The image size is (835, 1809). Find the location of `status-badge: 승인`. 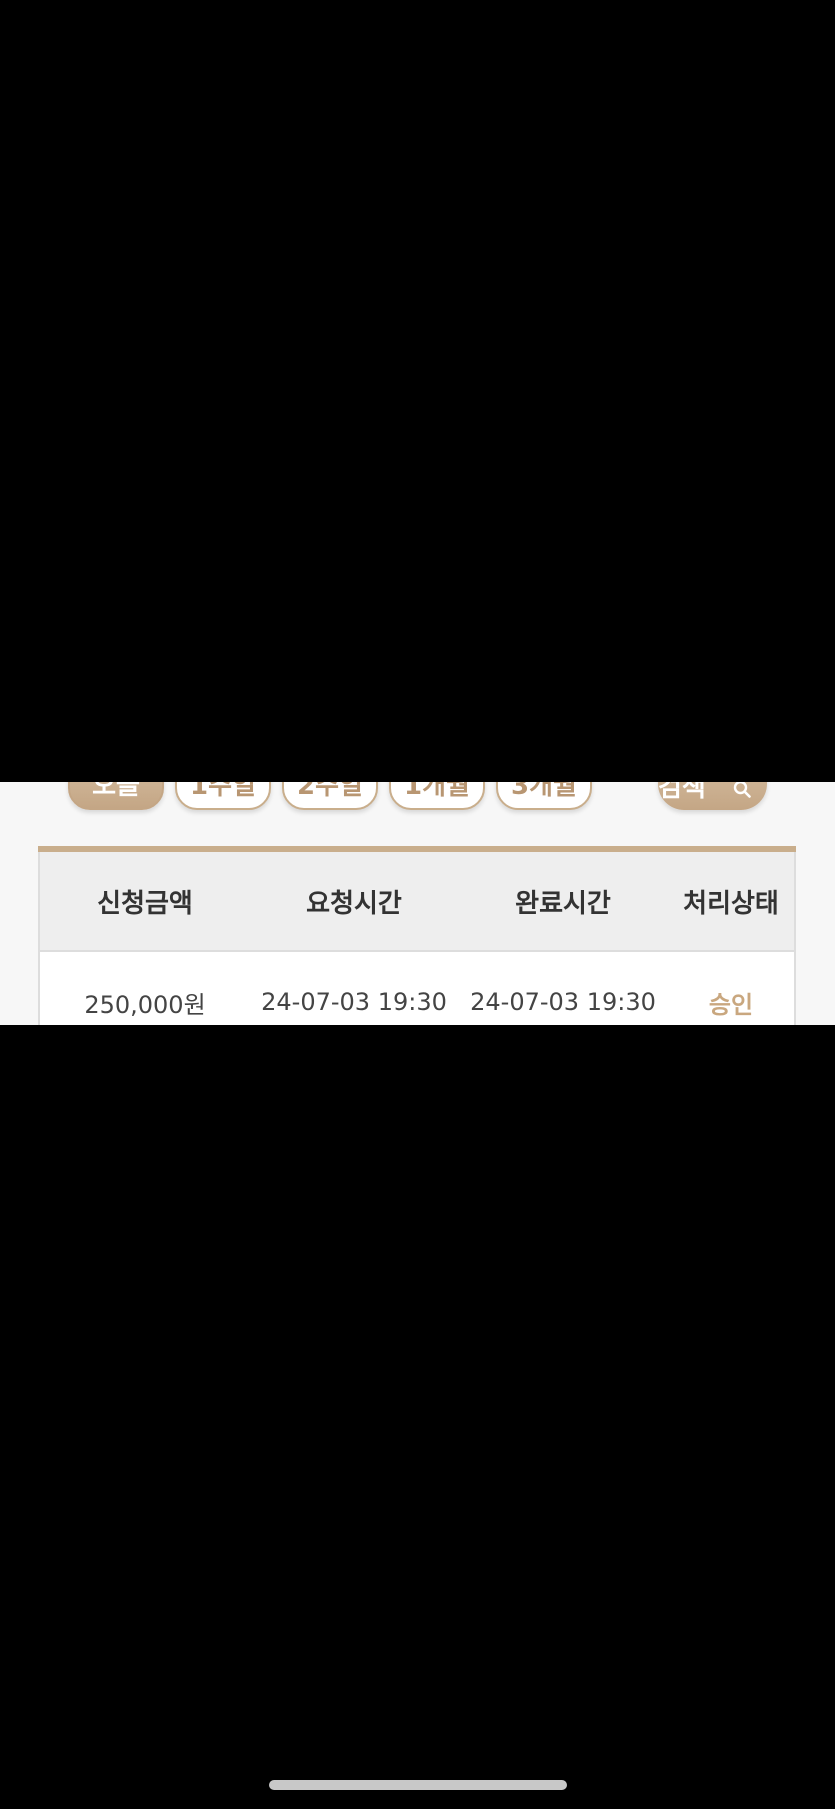

status-badge: 승인 is located at coordinates (731, 1004).